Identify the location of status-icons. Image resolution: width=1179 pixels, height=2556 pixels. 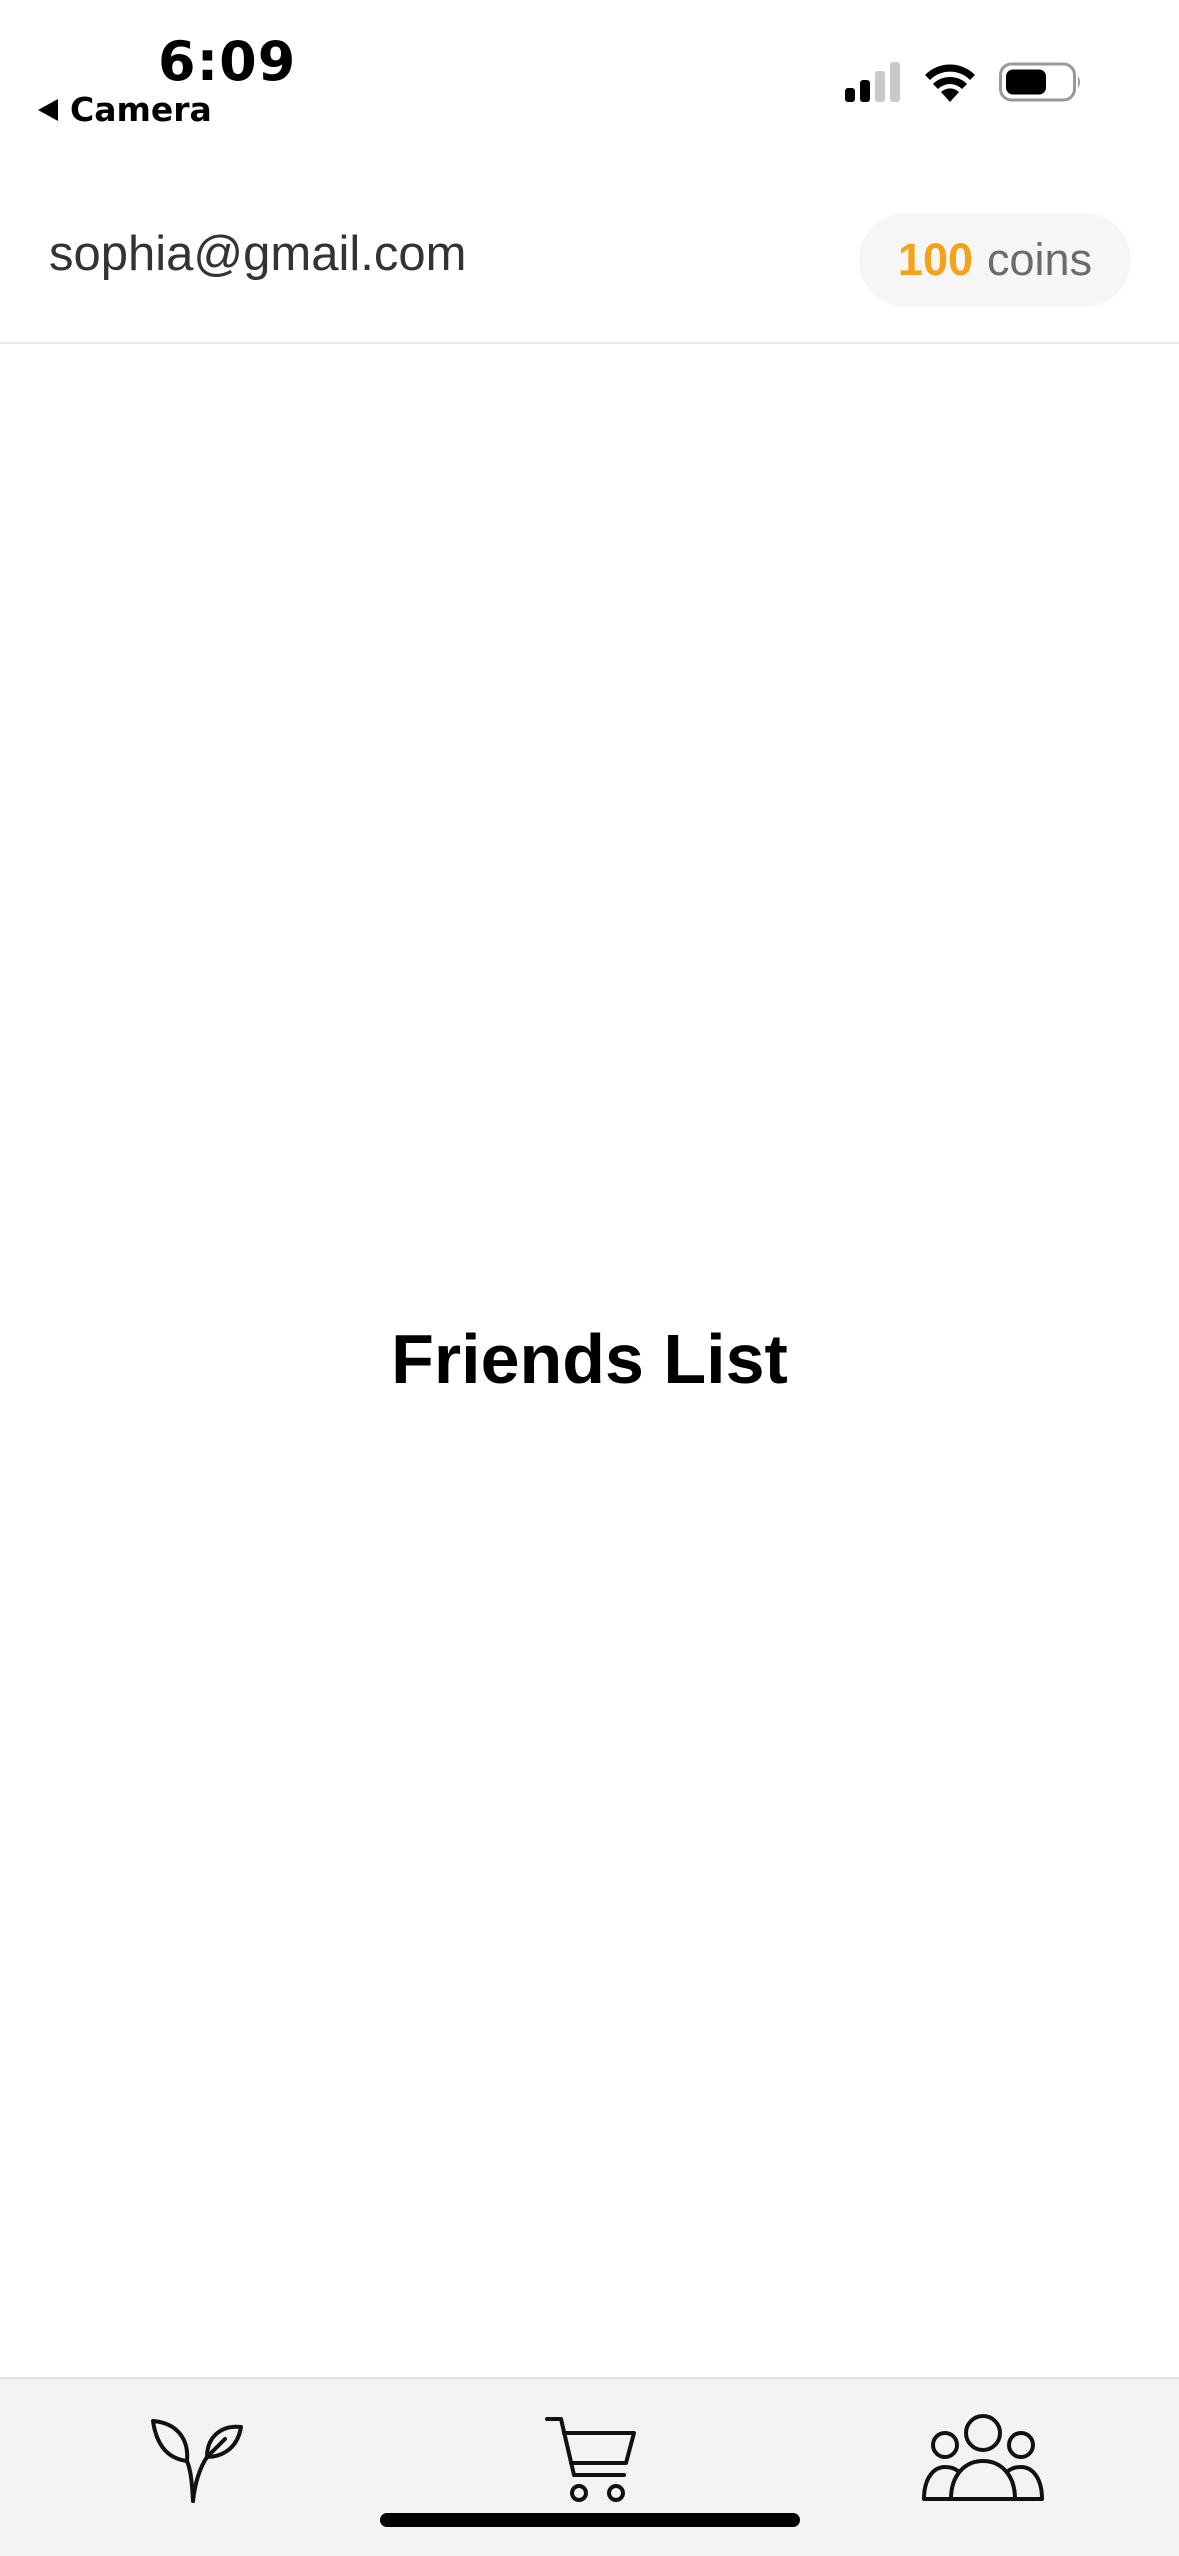
(964, 82).